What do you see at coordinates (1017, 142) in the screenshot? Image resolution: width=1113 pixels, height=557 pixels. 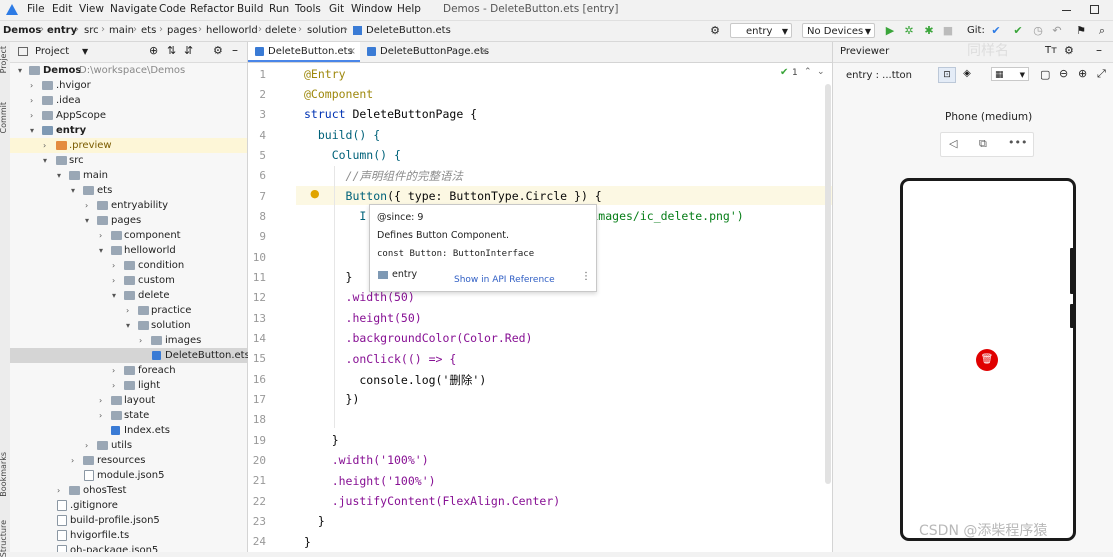 I see `more-icon: •••` at bounding box center [1017, 142].